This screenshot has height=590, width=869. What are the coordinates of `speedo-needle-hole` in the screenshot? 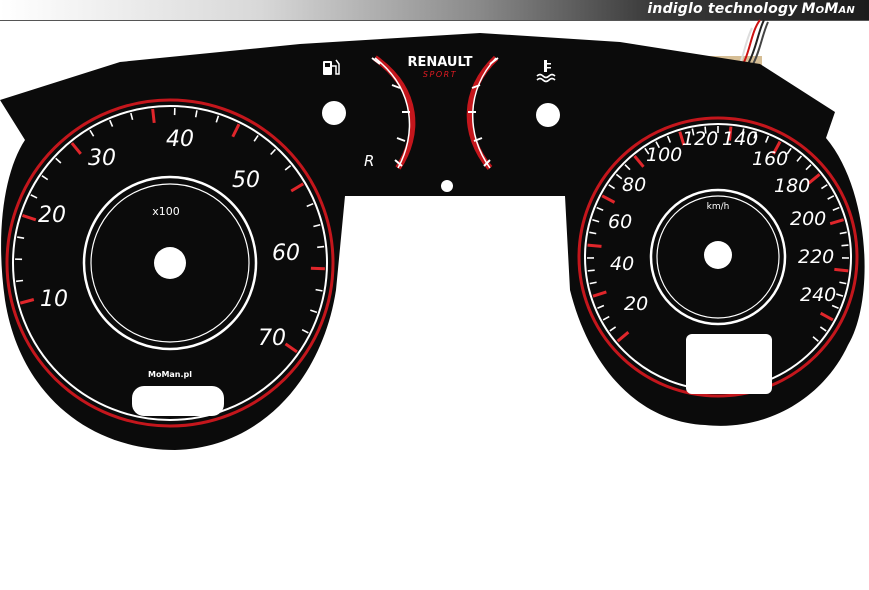 It's located at (718, 255).